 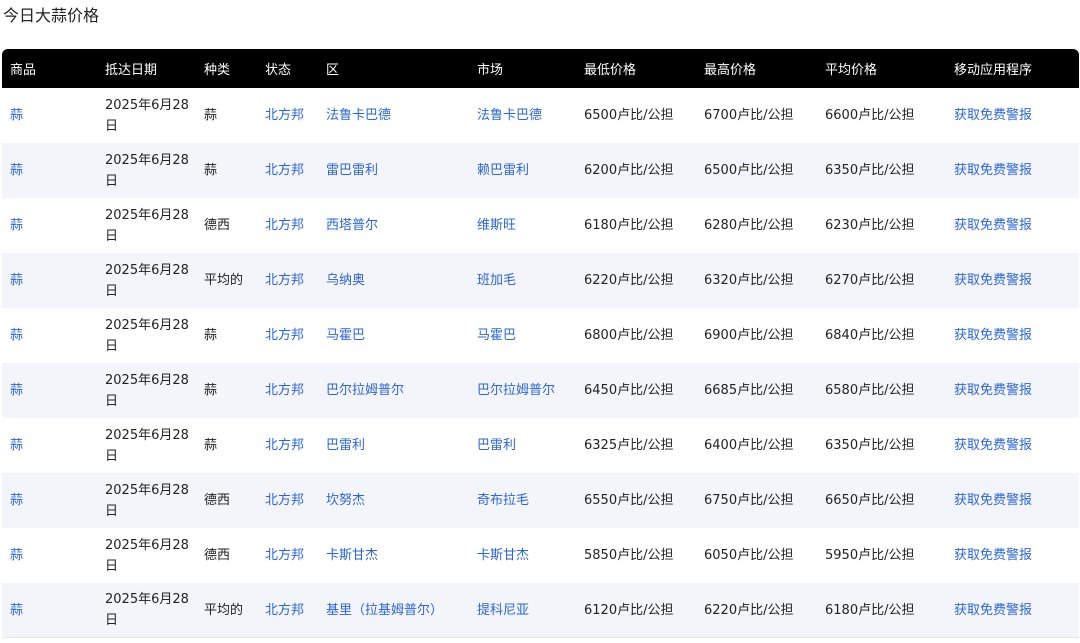 I want to click on cell-min-price-container: 6325卢比/公担, so click(x=636, y=445).